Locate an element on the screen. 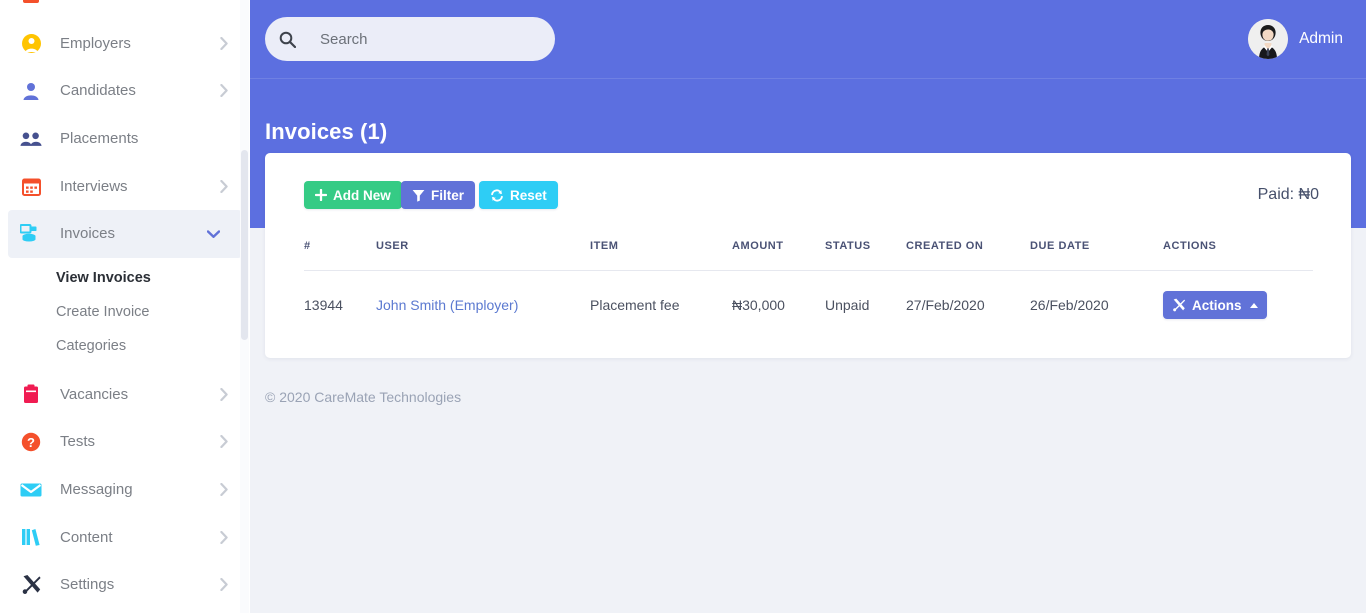  cell-item: Placement fee is located at coordinates (635, 305).